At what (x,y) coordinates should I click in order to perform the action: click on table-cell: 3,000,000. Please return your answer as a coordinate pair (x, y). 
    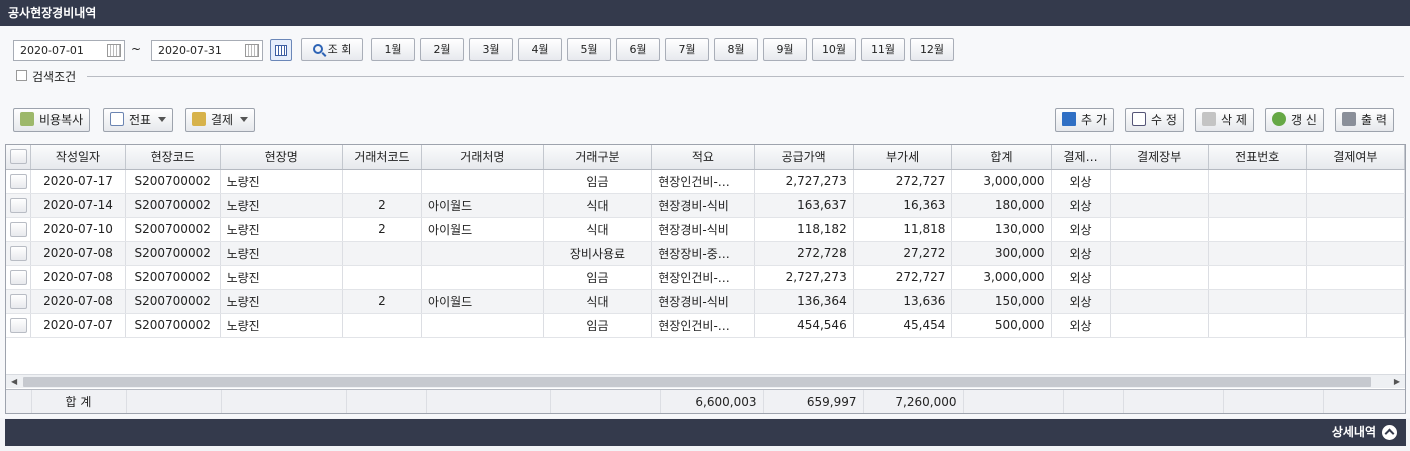
    Looking at the image, I should click on (1001, 277).